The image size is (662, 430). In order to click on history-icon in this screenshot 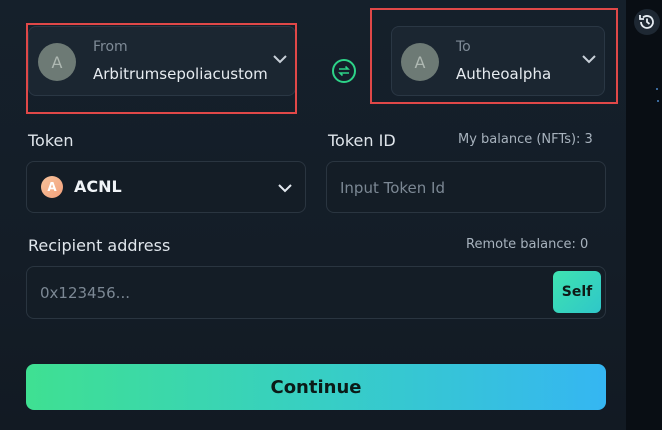, I will do `click(646, 22)`.